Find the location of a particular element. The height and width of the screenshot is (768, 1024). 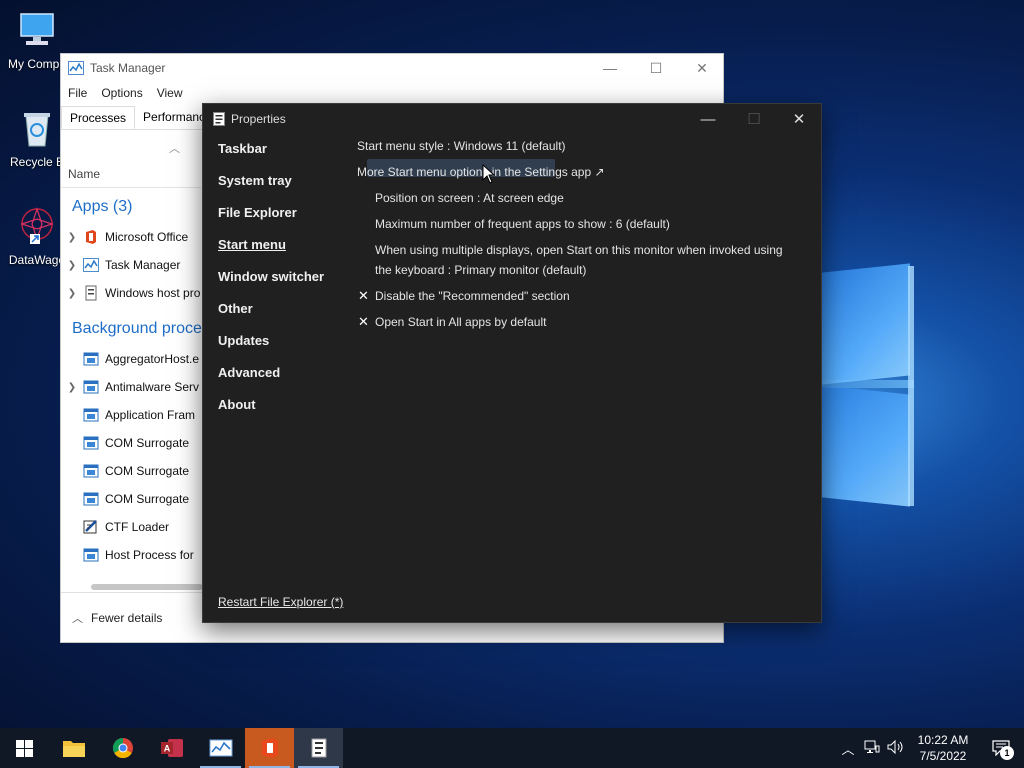

taskbar-chrome is located at coordinates (122, 748).